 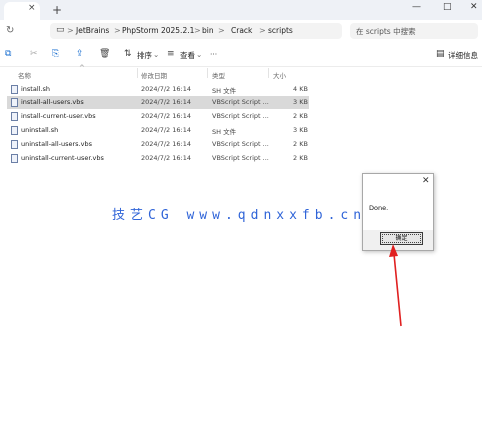 I want to click on red-arrow-annotation, so click(x=395, y=285).